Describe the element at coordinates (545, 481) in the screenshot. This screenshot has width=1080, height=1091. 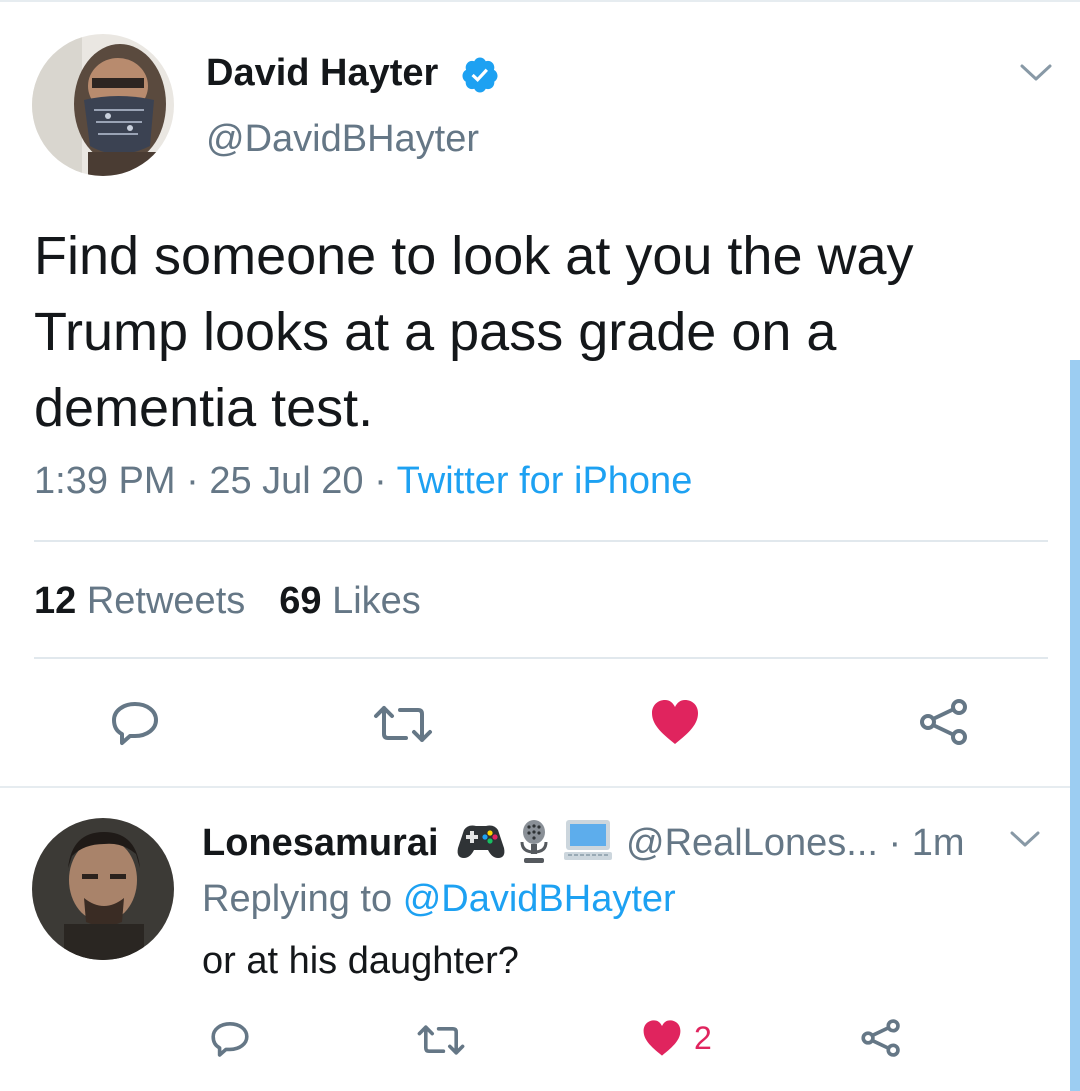
I see `tweet-source-link: Twitter for iPhone` at that location.